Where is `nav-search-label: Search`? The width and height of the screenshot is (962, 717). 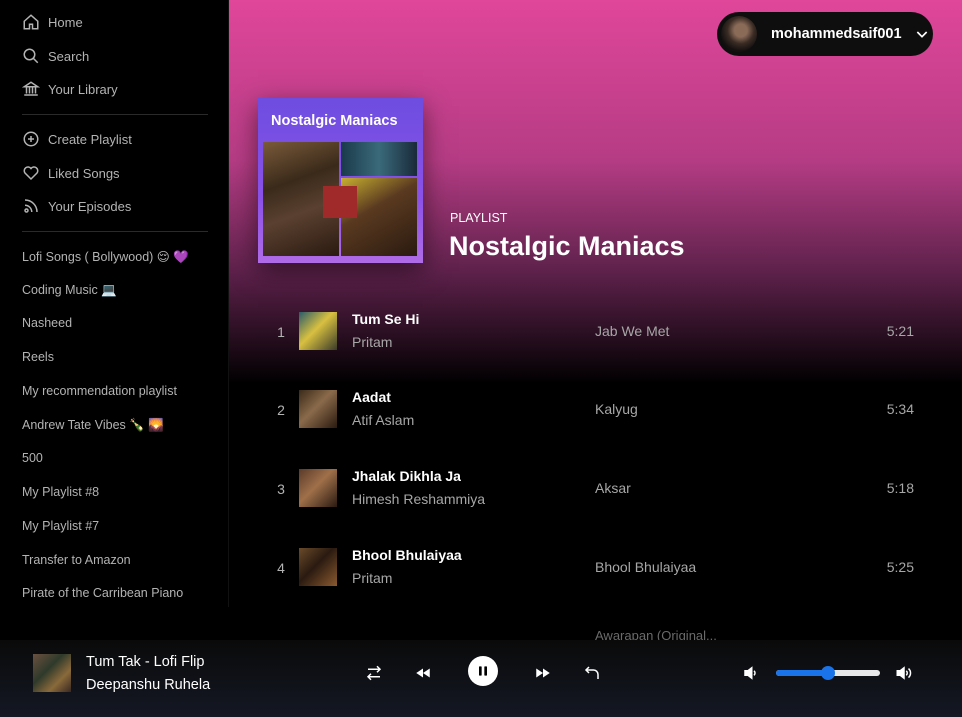
nav-search-label: Search is located at coordinates (69, 56).